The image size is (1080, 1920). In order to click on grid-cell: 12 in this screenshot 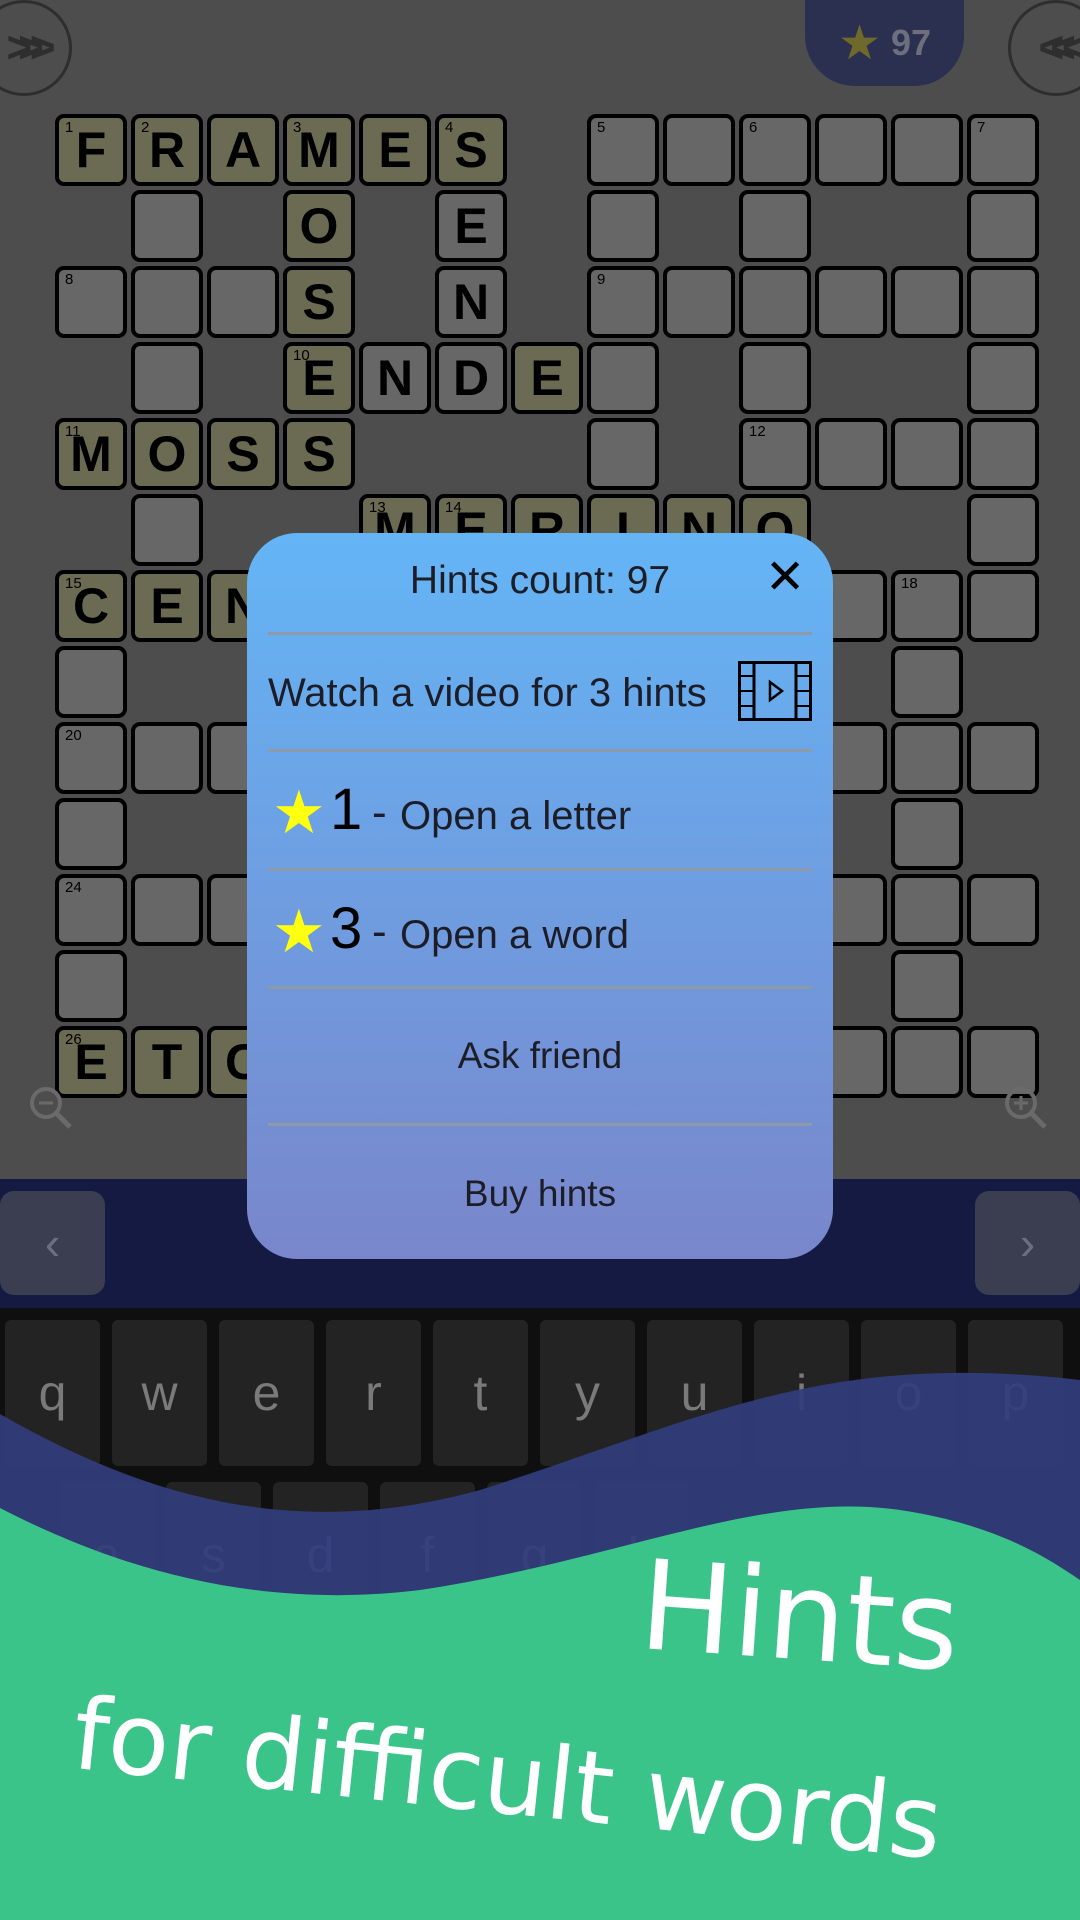, I will do `click(775, 454)`.